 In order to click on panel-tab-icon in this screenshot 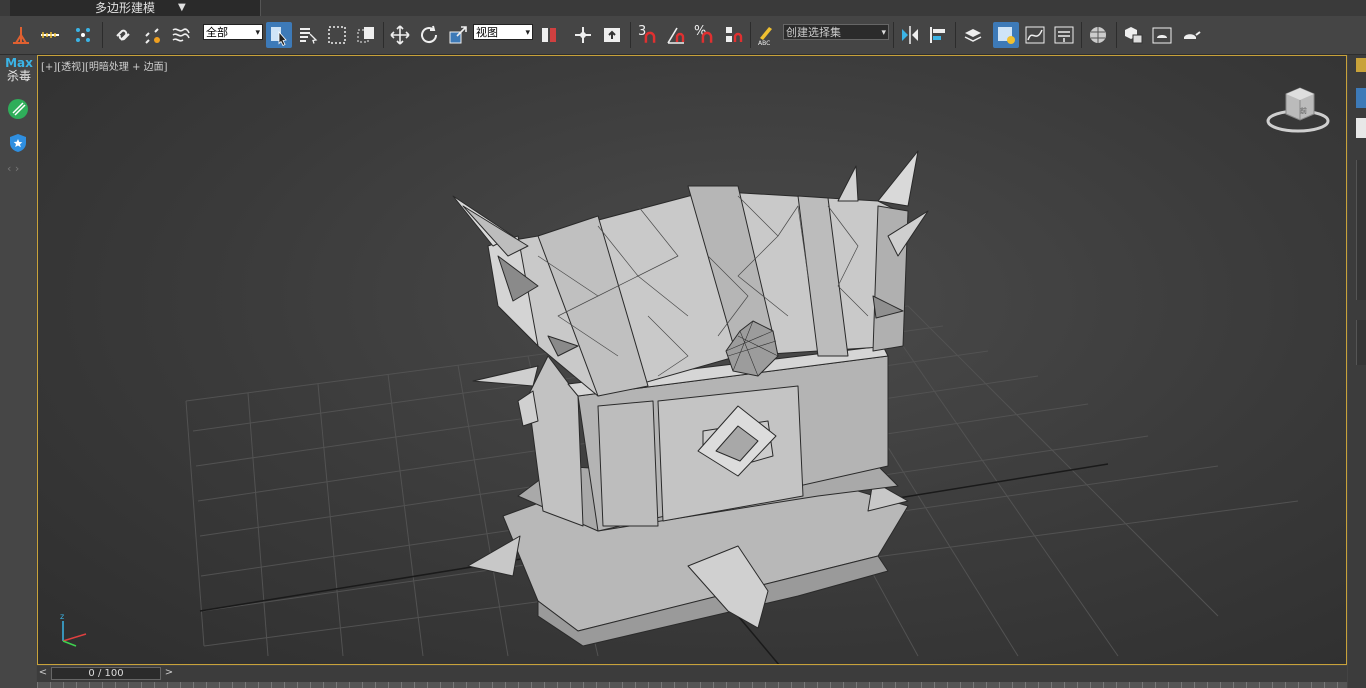, I will do `click(1361, 98)`.